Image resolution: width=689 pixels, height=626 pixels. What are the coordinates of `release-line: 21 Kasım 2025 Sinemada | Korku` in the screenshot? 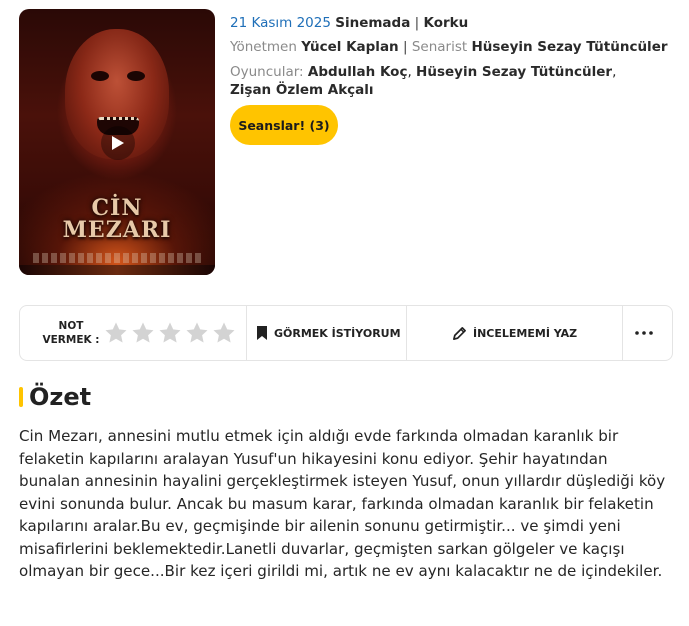 It's located at (349, 23).